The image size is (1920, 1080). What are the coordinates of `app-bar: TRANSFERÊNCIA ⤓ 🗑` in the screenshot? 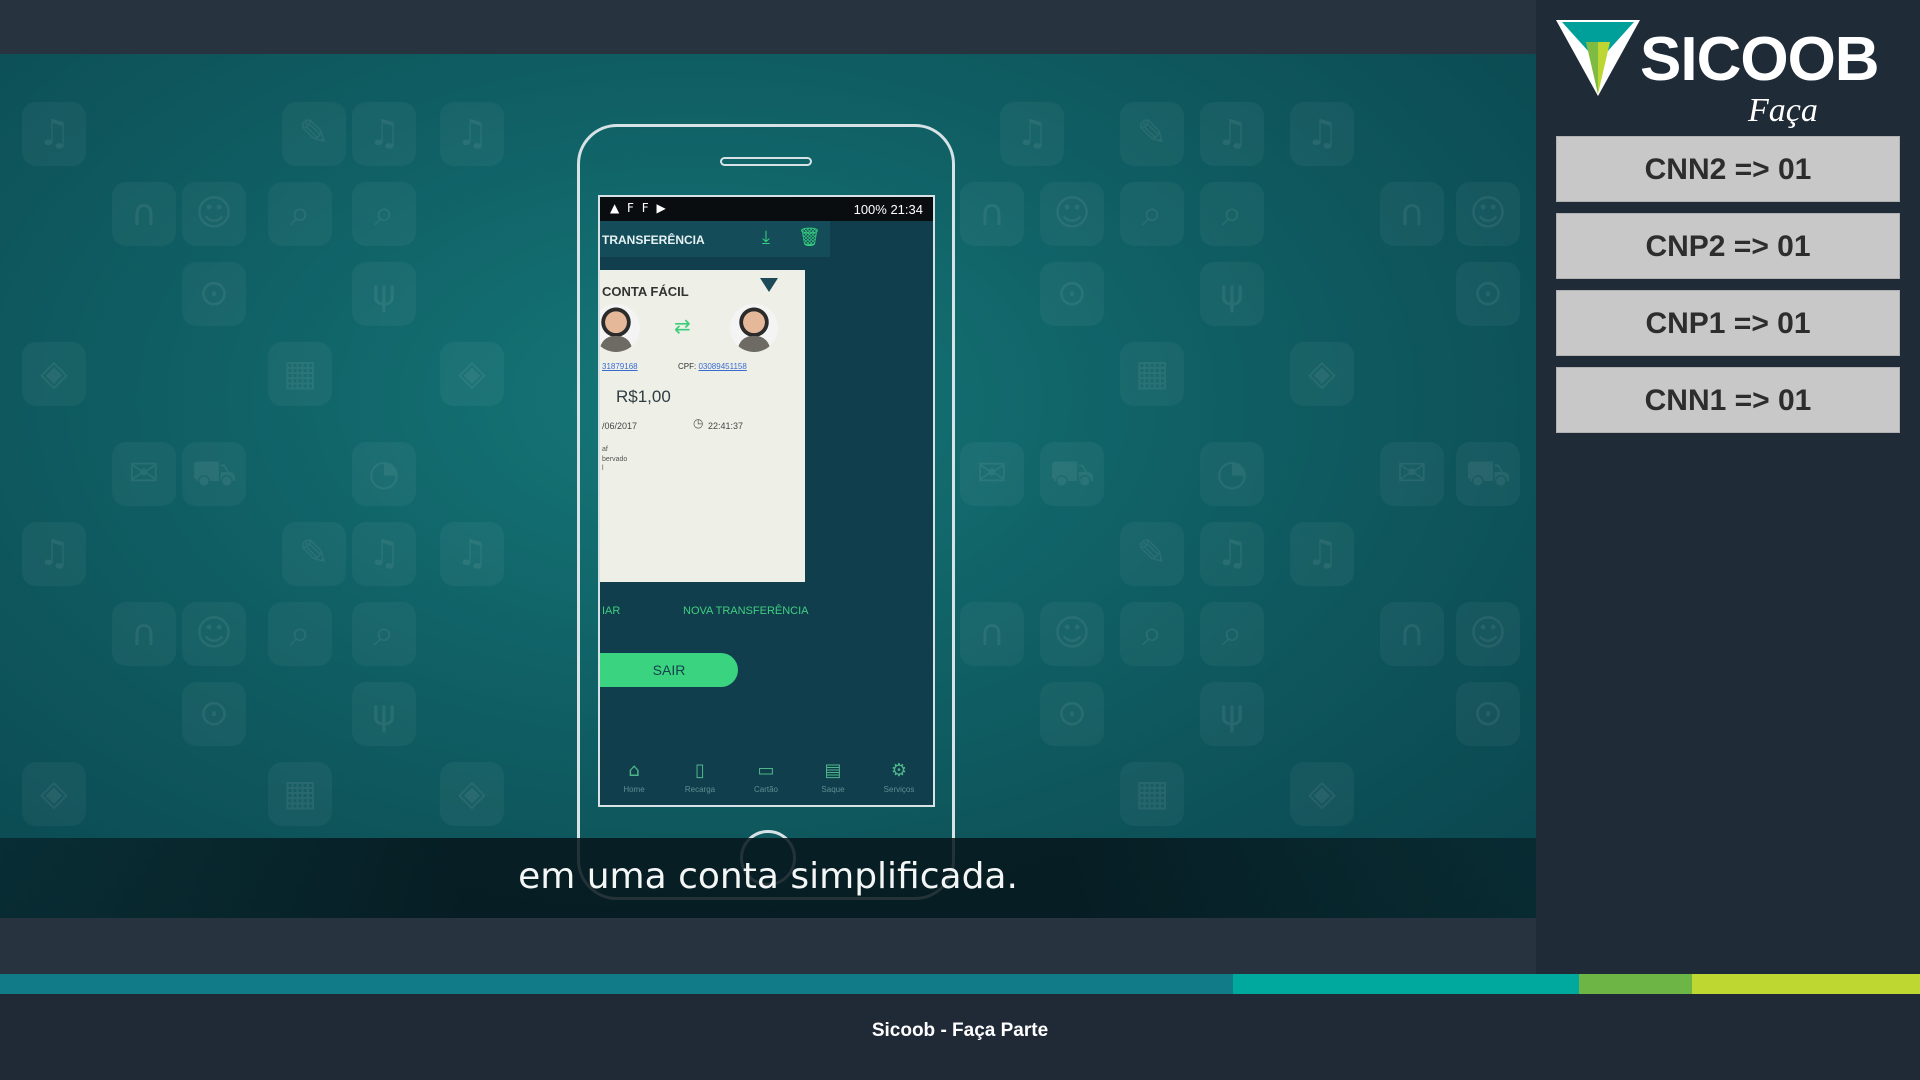 It's located at (715, 239).